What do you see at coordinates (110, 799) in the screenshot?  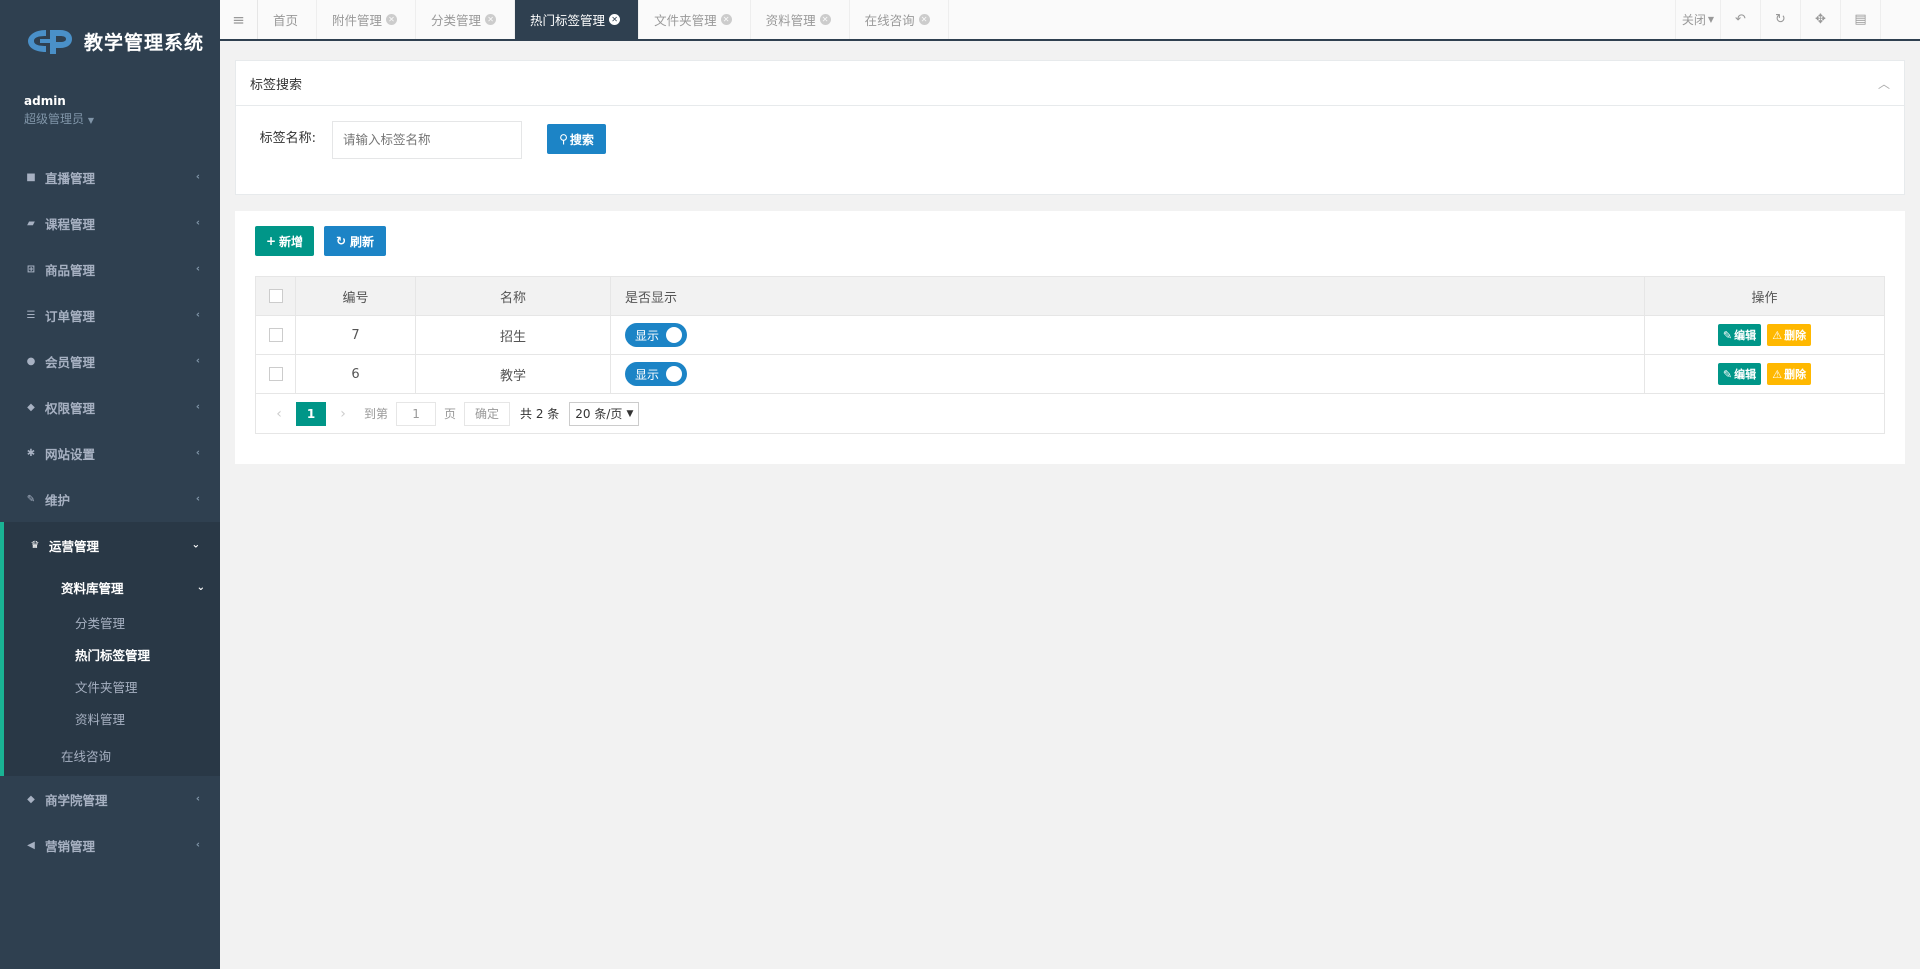 I see `sidebar-item-business-school: ◆ 商学院管理 ‹` at bounding box center [110, 799].